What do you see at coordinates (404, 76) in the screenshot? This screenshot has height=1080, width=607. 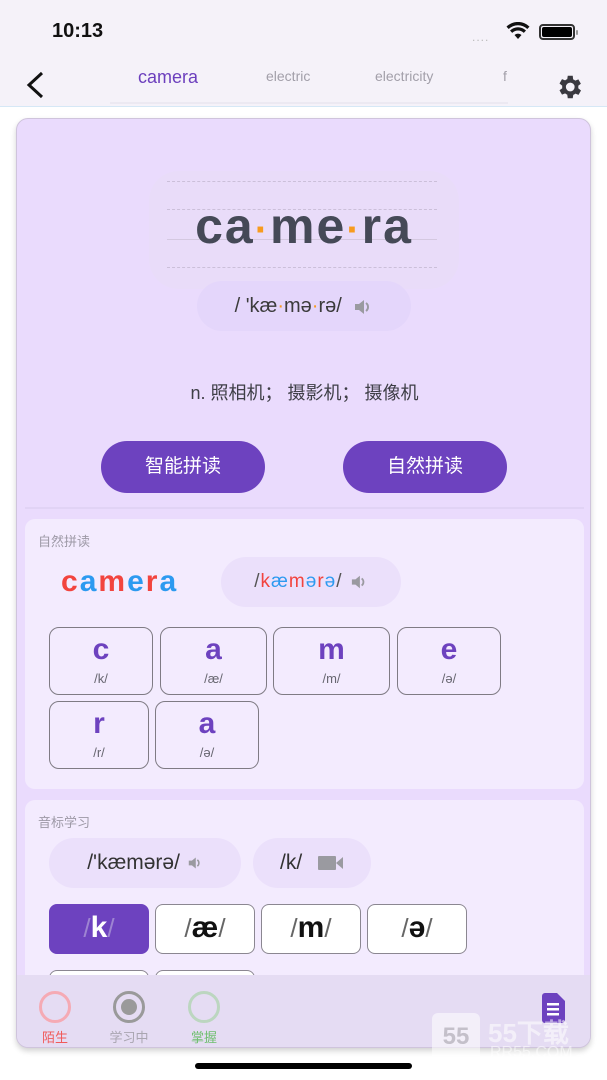 I see `tab-electricity: electricity` at bounding box center [404, 76].